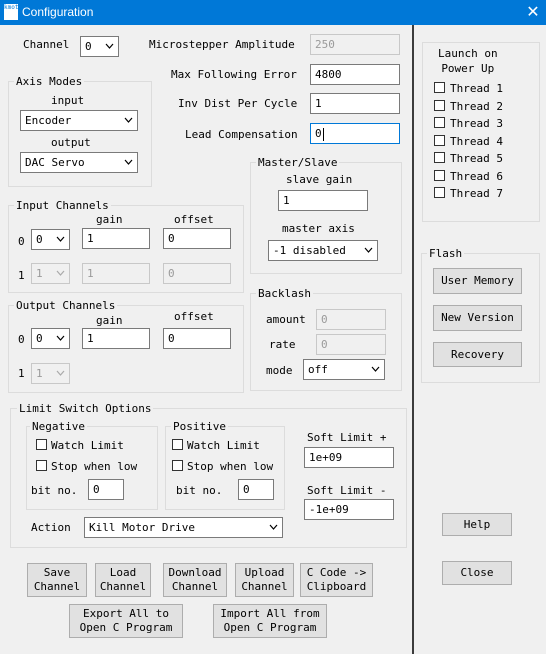 Image resolution: width=546 pixels, height=654 pixels. Describe the element at coordinates (264, 580) in the screenshot. I see `upload-channel-button: Upload Channel` at that location.